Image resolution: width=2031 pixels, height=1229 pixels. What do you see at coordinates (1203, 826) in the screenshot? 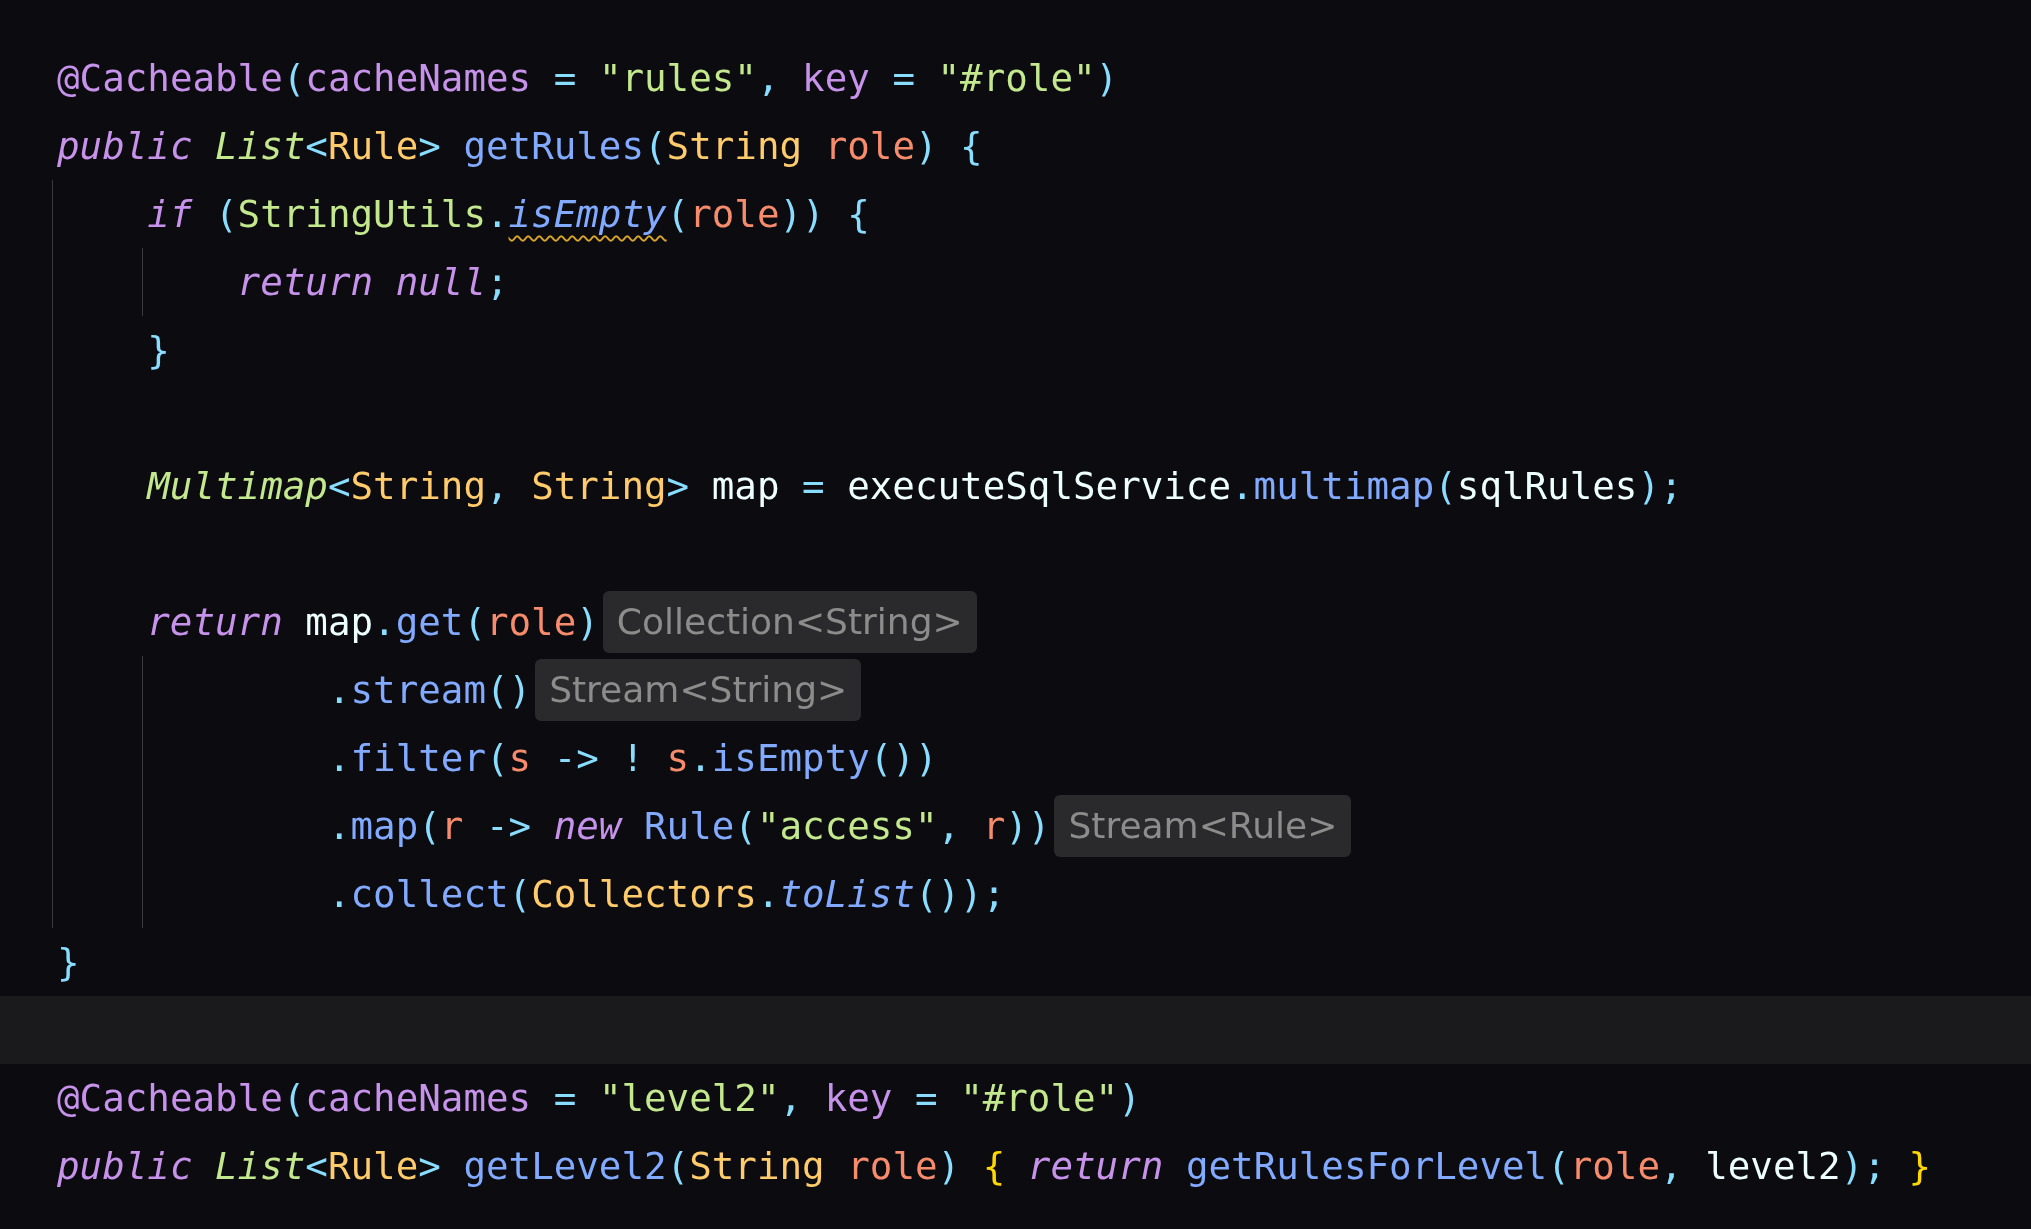
I see `type-hint: Stream<Rule>` at bounding box center [1203, 826].